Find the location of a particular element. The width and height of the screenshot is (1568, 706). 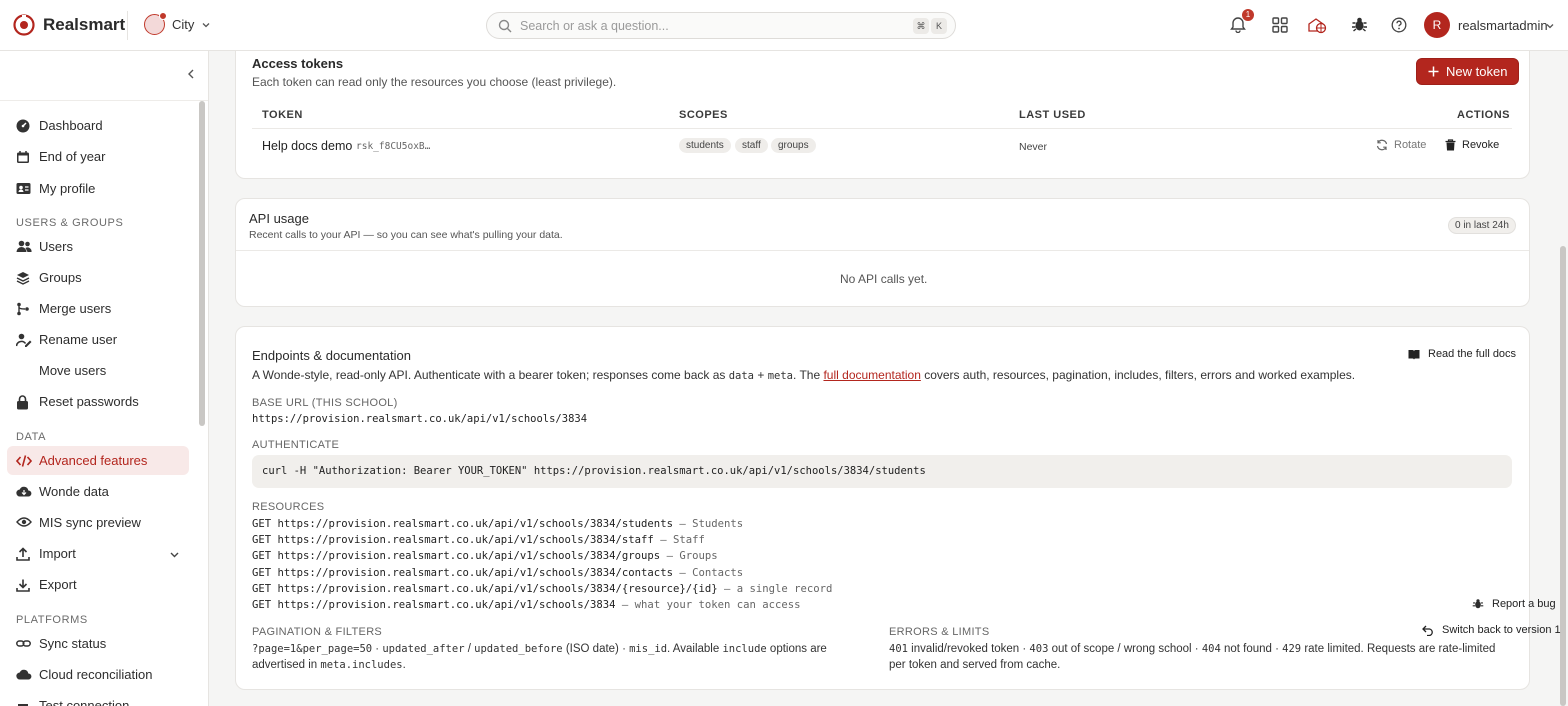

sidebar-item-move-users: Move users is located at coordinates (98, 370).